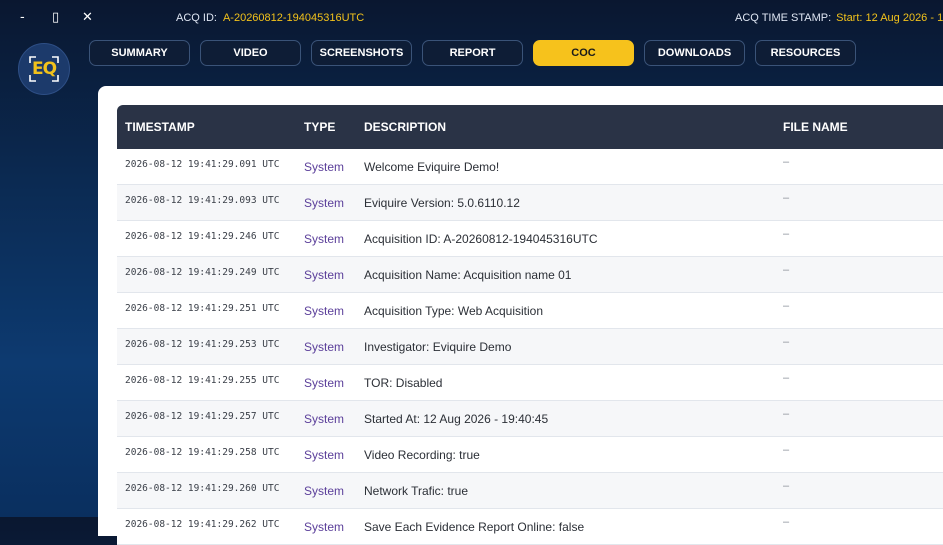  What do you see at coordinates (416, 491) in the screenshot?
I see `row-description: Network Trafic: true` at bounding box center [416, 491].